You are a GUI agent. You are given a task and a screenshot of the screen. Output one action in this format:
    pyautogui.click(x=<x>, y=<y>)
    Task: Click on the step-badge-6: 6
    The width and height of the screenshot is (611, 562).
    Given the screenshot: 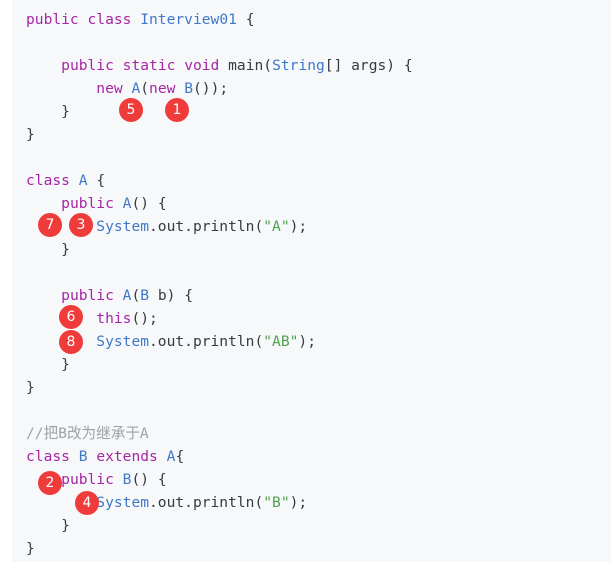 What is the action you would take?
    pyautogui.click(x=71, y=317)
    